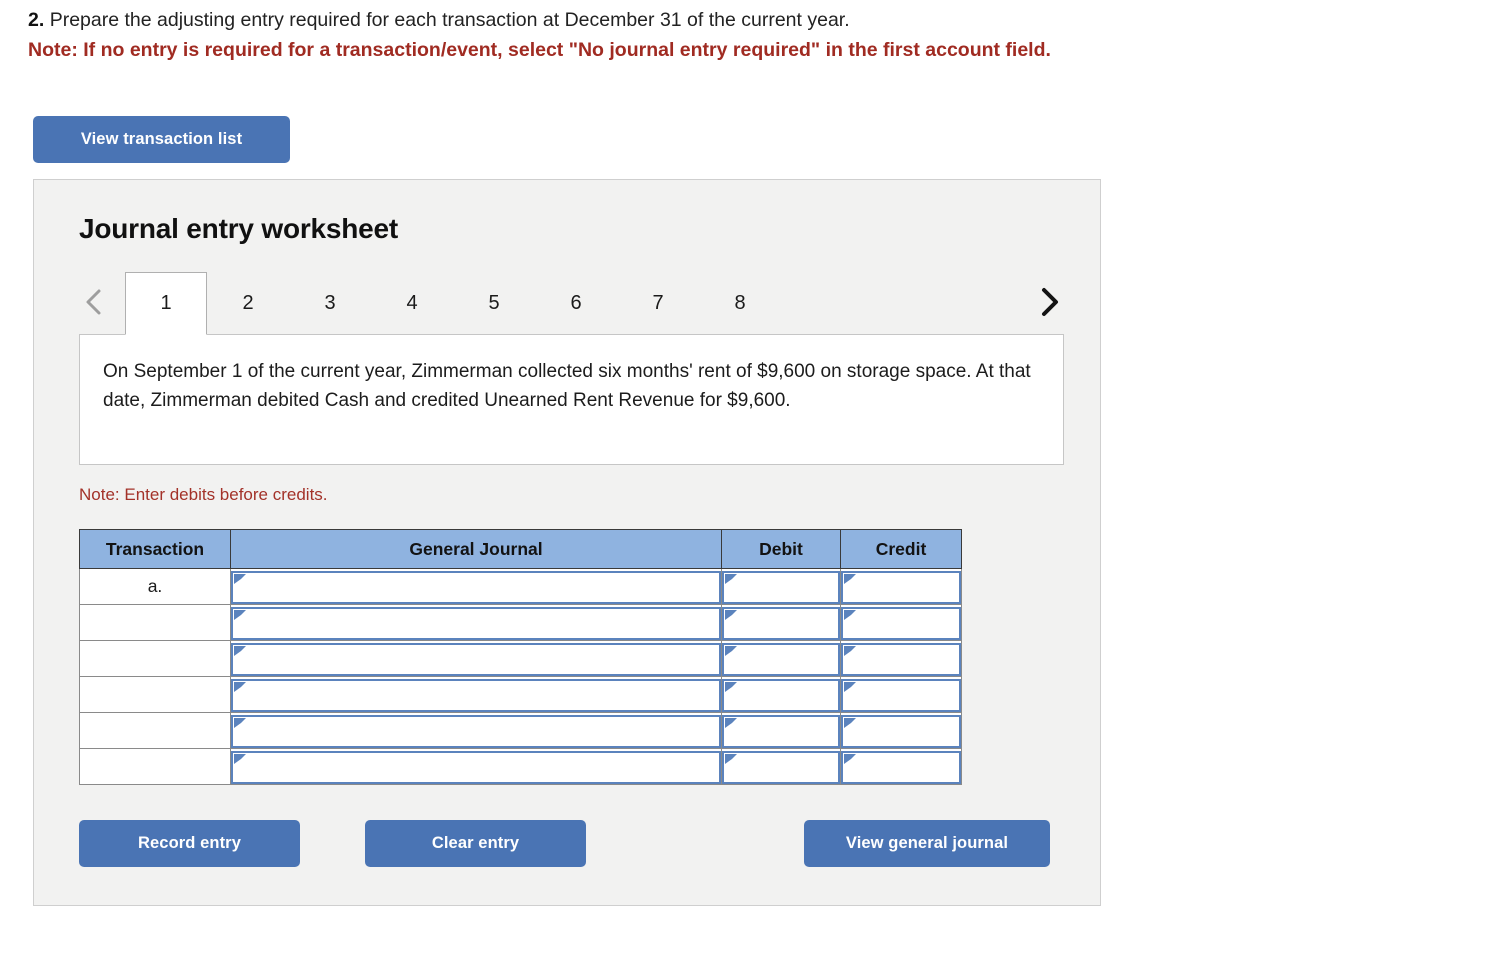 The width and height of the screenshot is (1496, 966). What do you see at coordinates (781, 549) in the screenshot?
I see `column-header-debit: Debit` at bounding box center [781, 549].